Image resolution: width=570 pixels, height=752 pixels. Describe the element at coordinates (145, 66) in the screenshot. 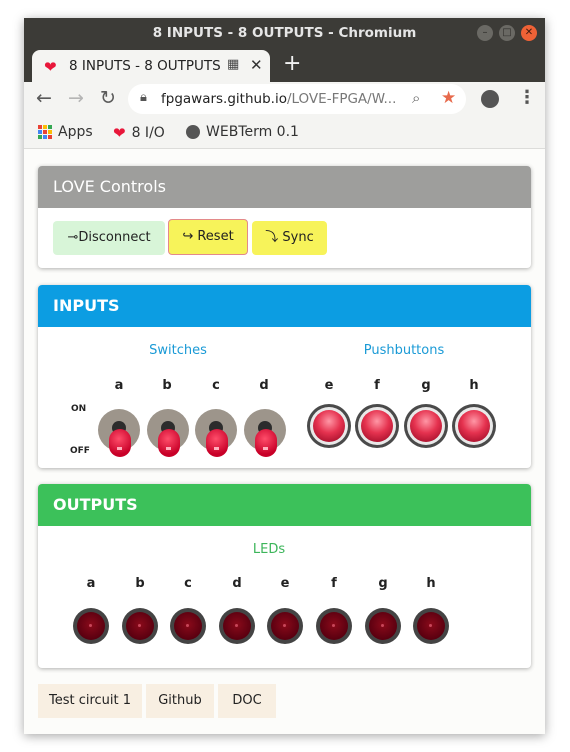

I see `tab-title: 8 INPUTS - 8 OUTPUTS` at that location.